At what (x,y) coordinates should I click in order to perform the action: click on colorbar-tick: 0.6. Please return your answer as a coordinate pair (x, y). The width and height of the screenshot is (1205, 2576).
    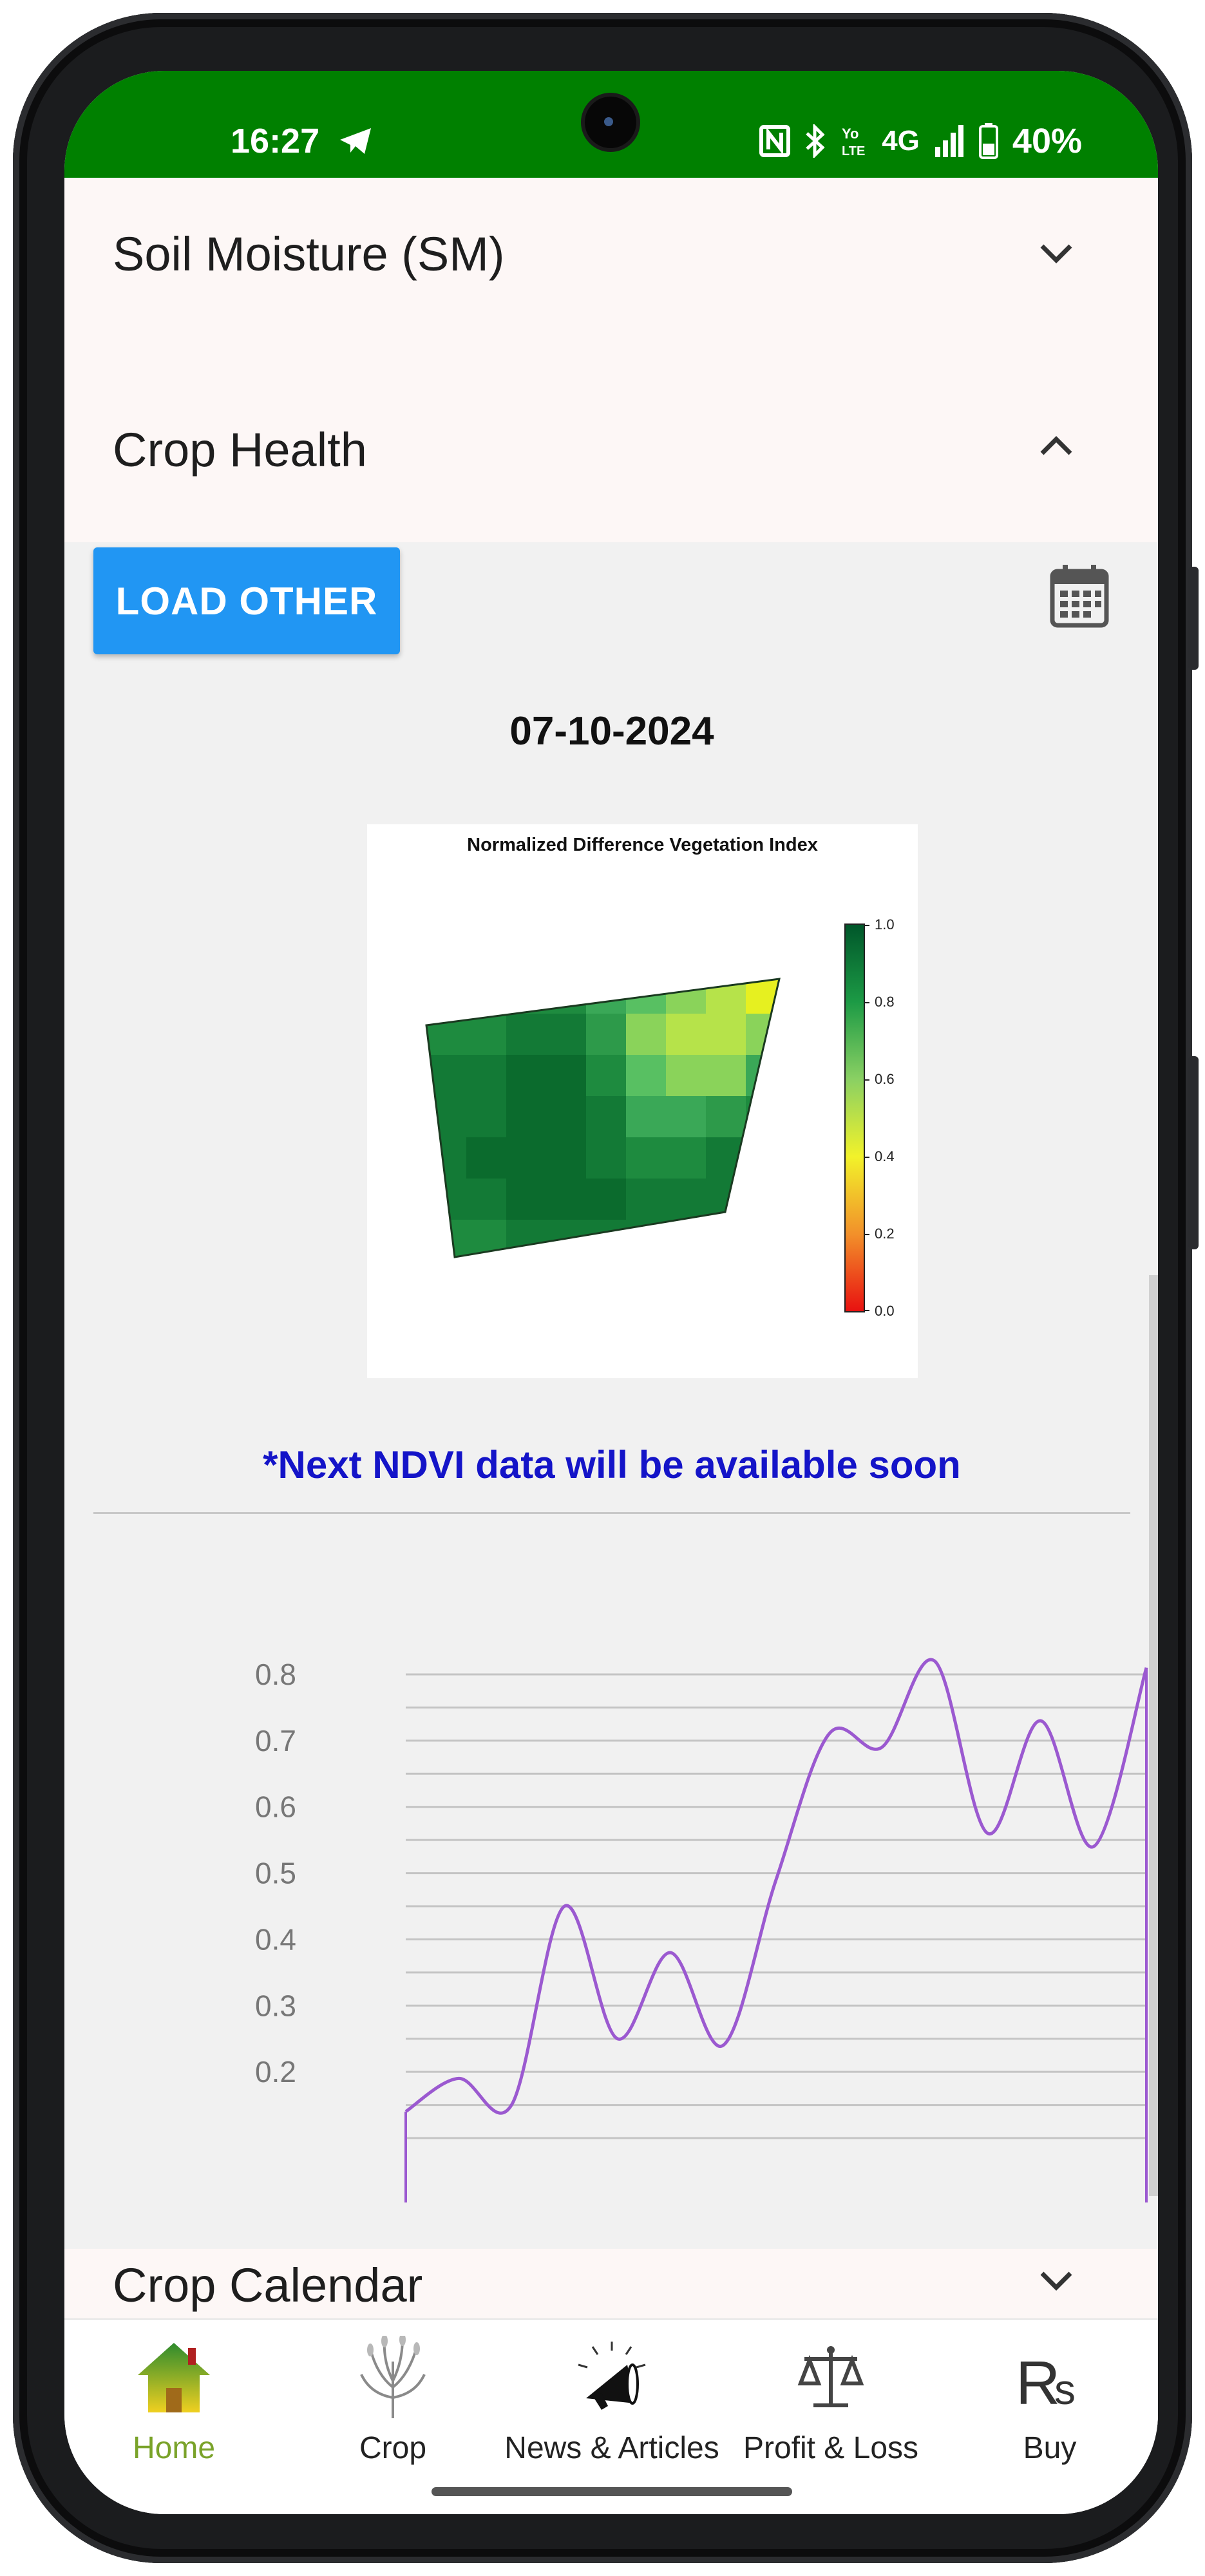
    Looking at the image, I should click on (885, 1079).